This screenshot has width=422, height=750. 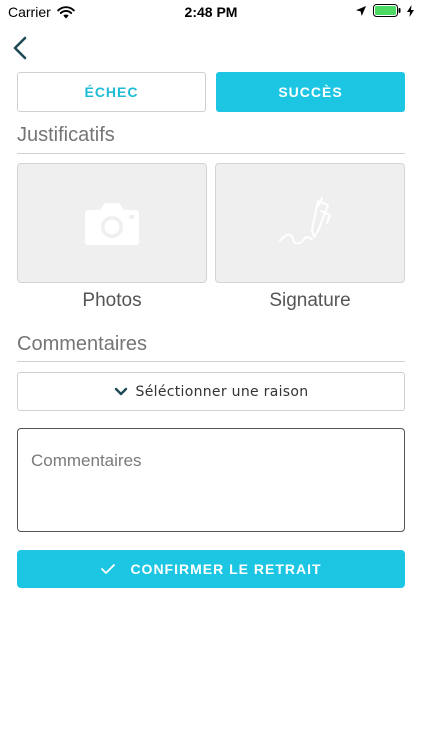 I want to click on commentaires-divider, so click(x=211, y=361).